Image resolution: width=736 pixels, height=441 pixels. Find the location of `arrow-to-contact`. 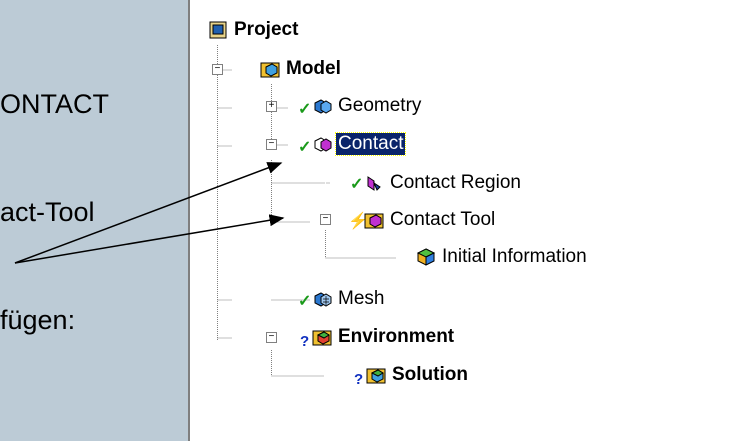

arrow-to-contact is located at coordinates (148, 213).